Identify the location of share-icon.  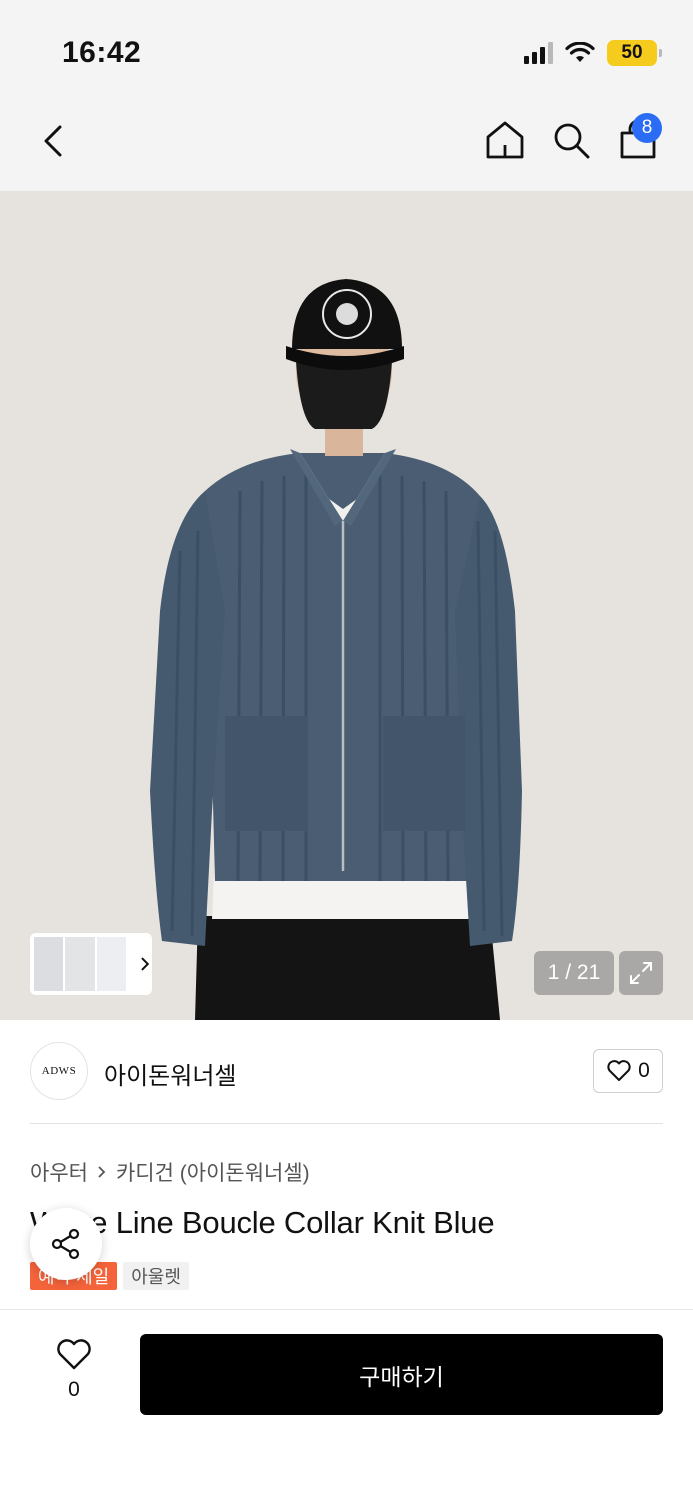
(65, 1244).